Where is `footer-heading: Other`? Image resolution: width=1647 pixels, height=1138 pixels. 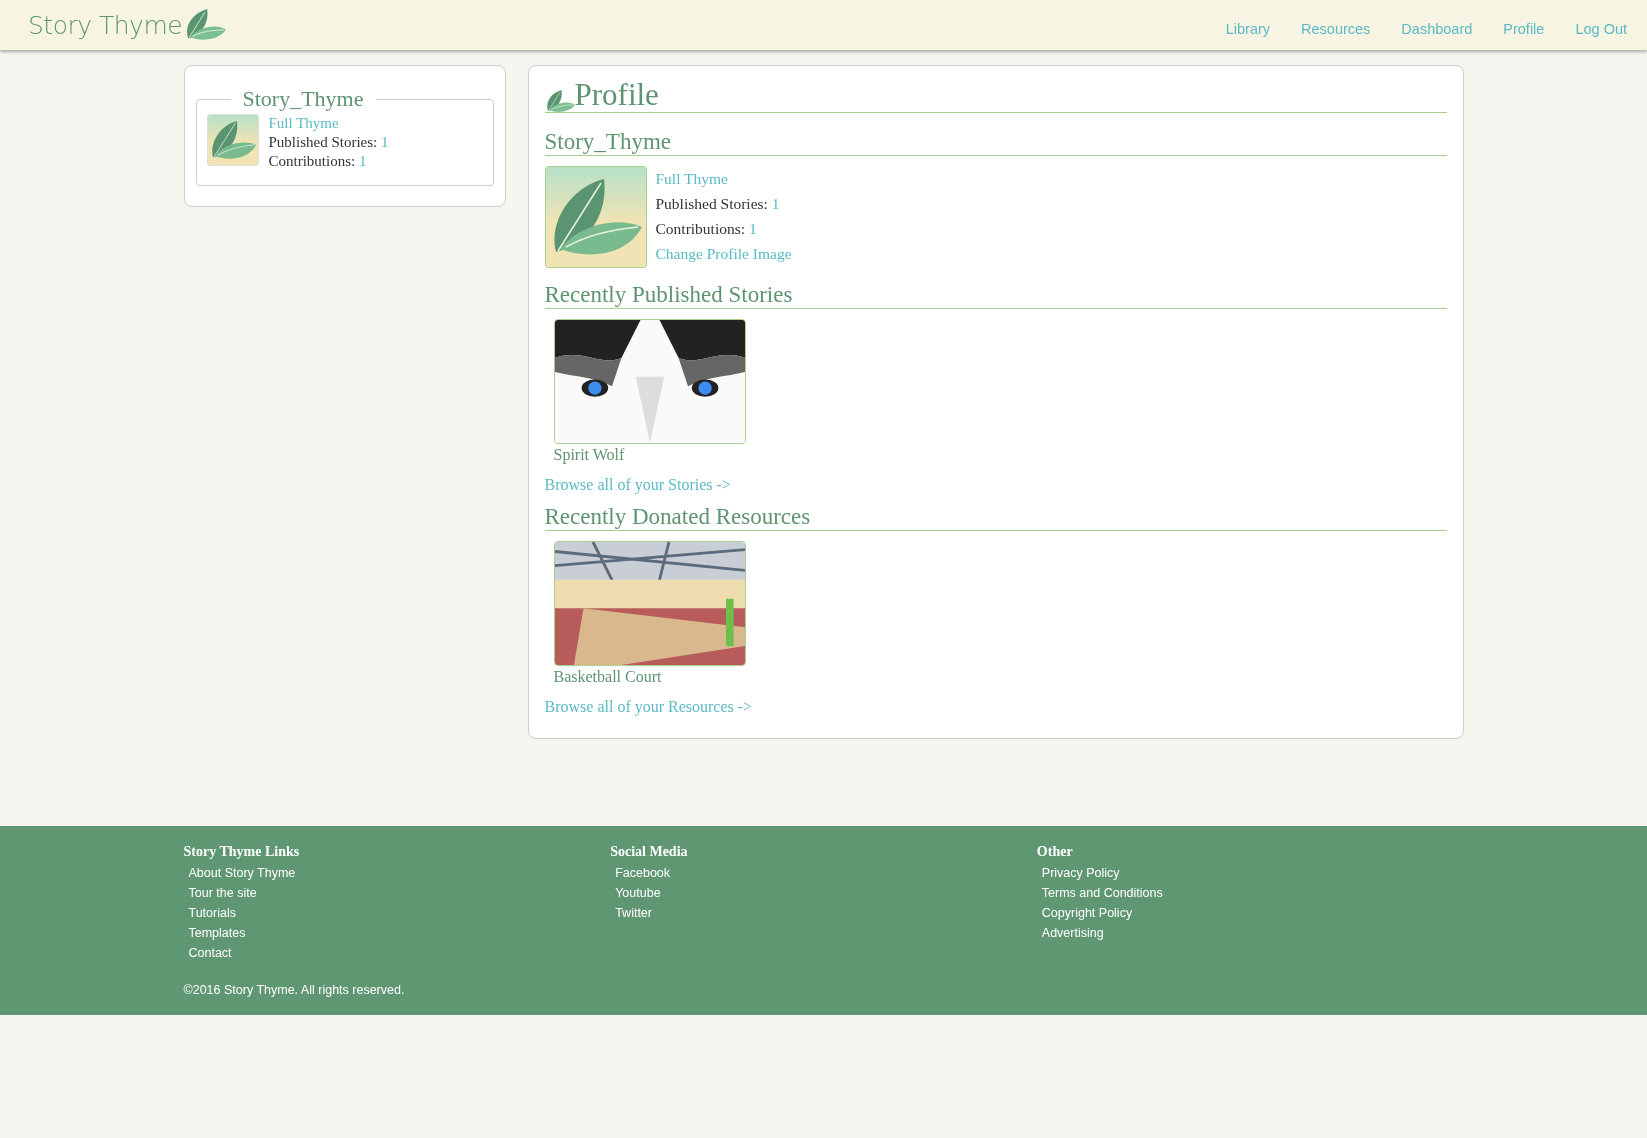 footer-heading: Other is located at coordinates (1055, 852).